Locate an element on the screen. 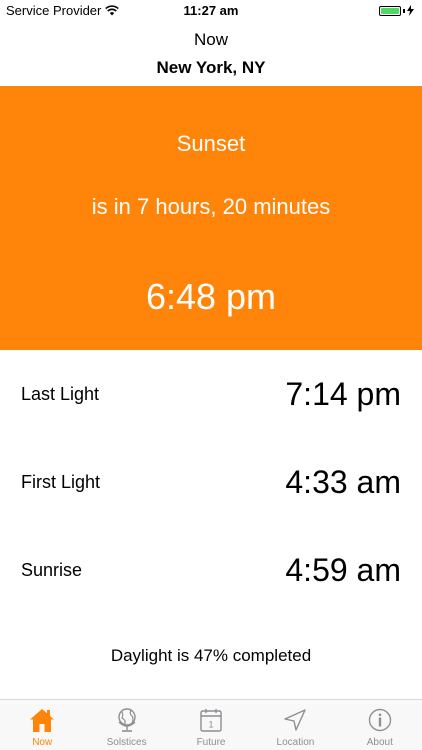  tab-label: About is located at coordinates (379, 742).